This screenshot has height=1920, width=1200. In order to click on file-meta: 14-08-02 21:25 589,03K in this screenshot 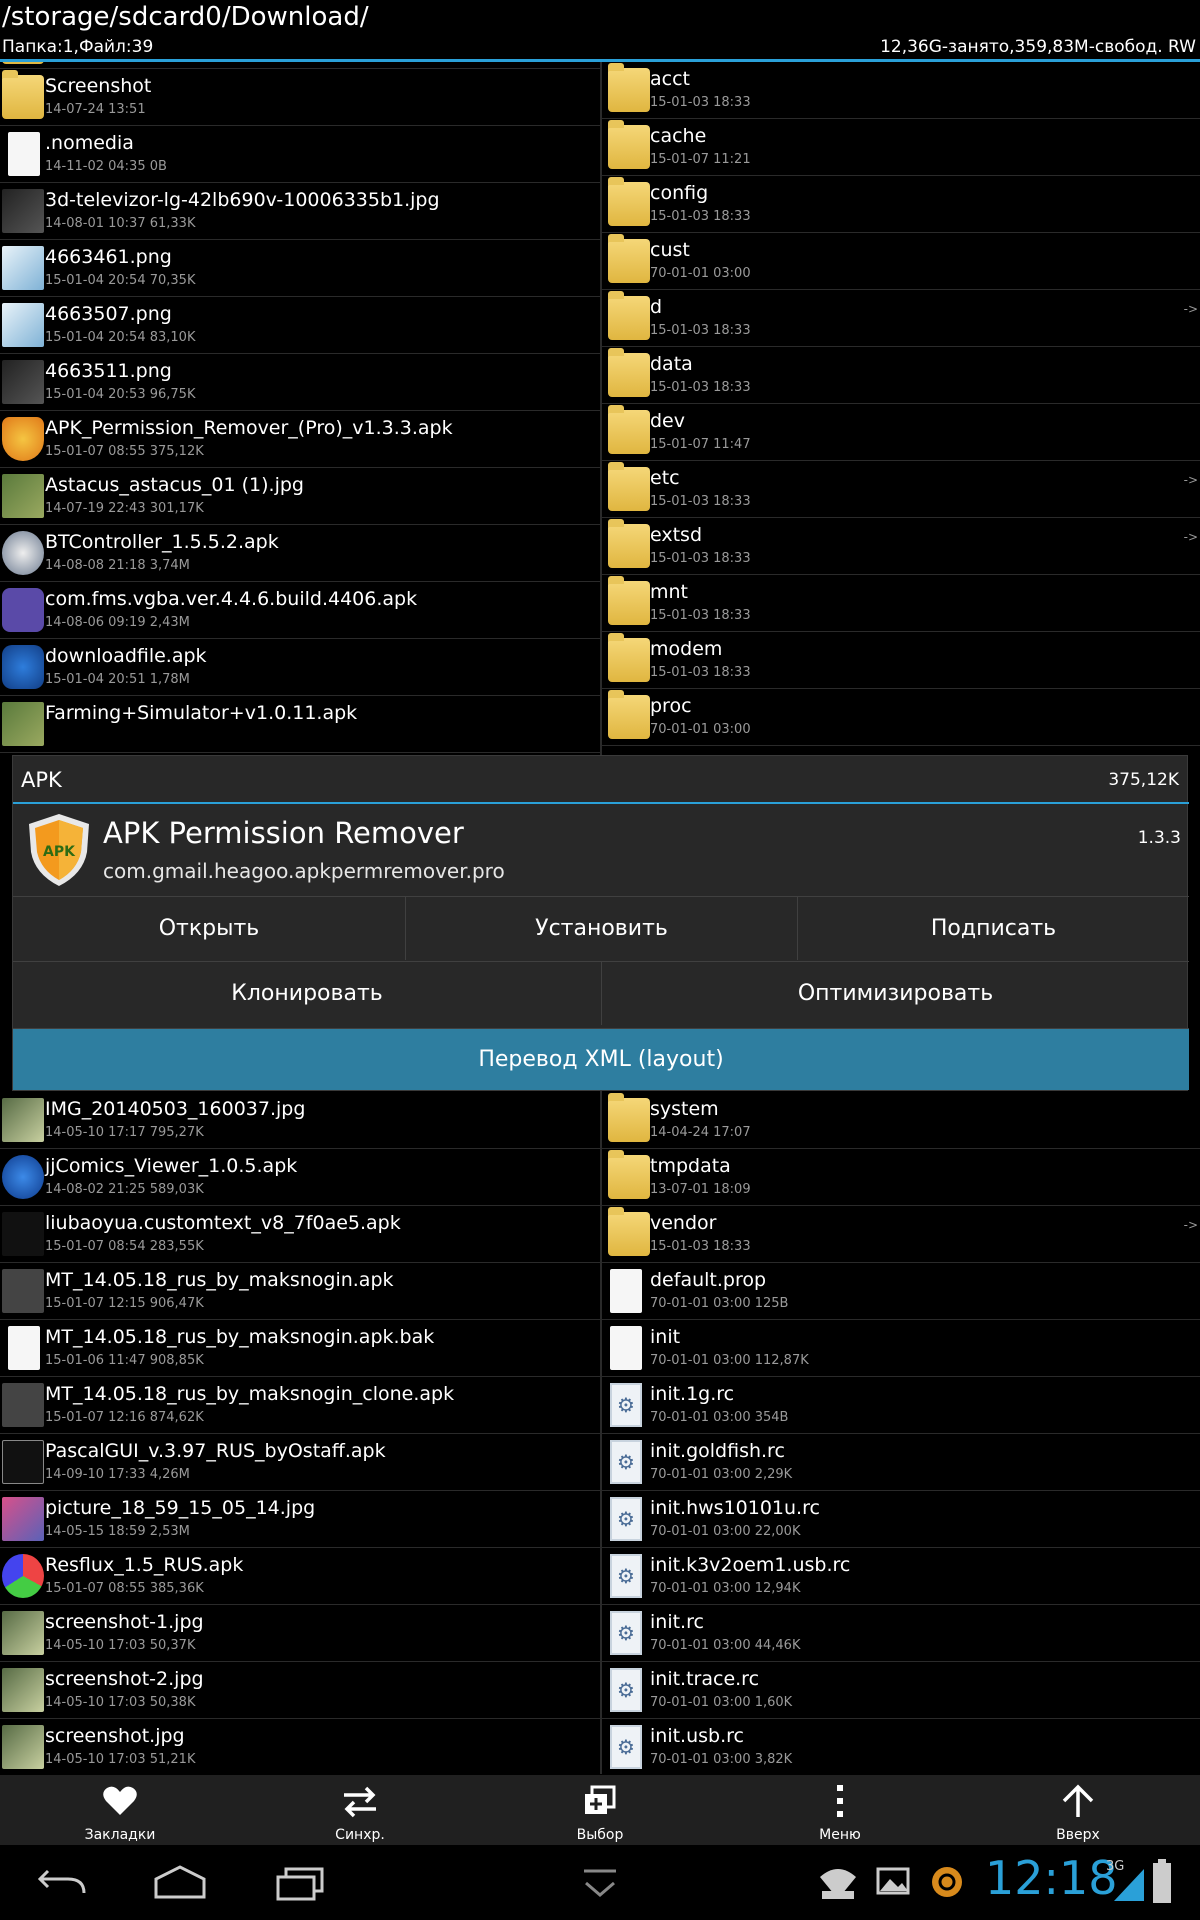, I will do `click(124, 1189)`.